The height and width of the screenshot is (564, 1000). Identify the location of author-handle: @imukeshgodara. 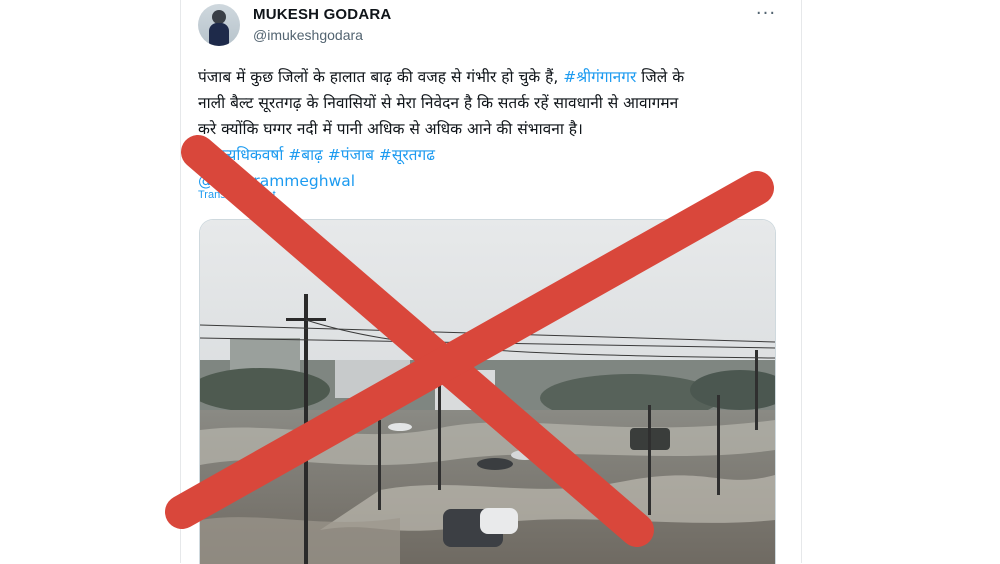
(308, 35).